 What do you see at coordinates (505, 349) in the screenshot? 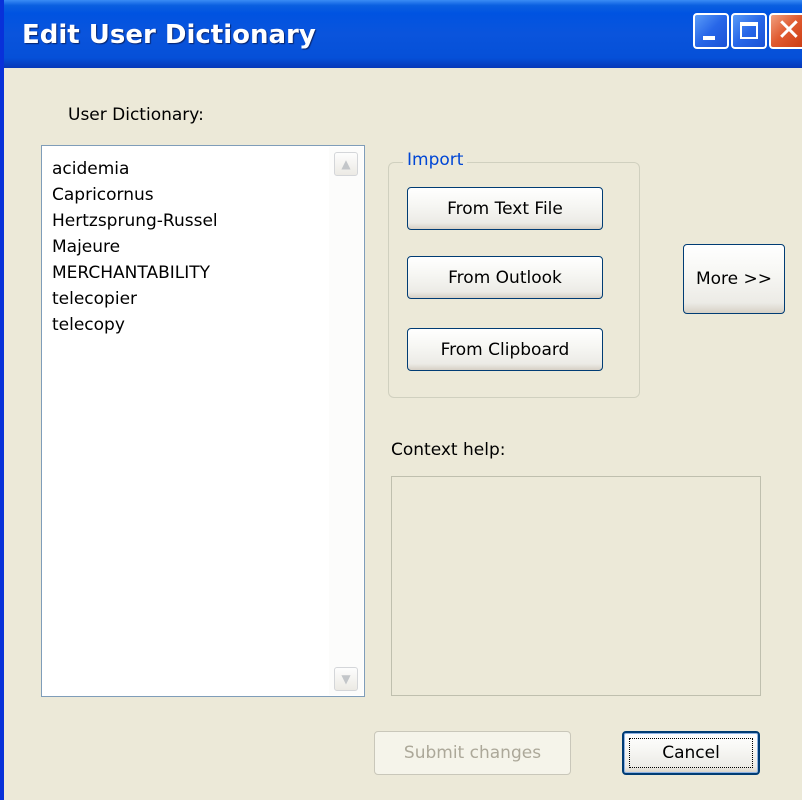
I see `from-clipboard-button: From Clipboard` at bounding box center [505, 349].